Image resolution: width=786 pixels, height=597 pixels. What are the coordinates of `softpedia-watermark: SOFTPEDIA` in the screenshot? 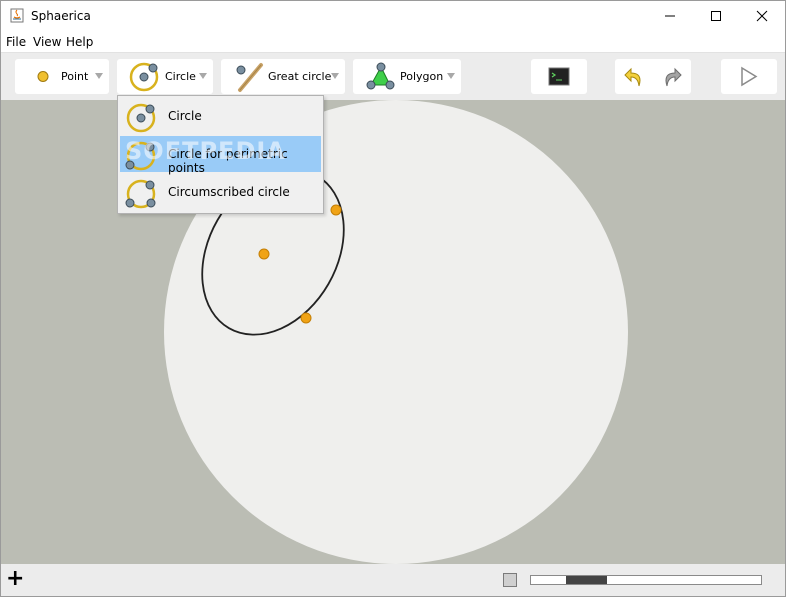 It's located at (205, 151).